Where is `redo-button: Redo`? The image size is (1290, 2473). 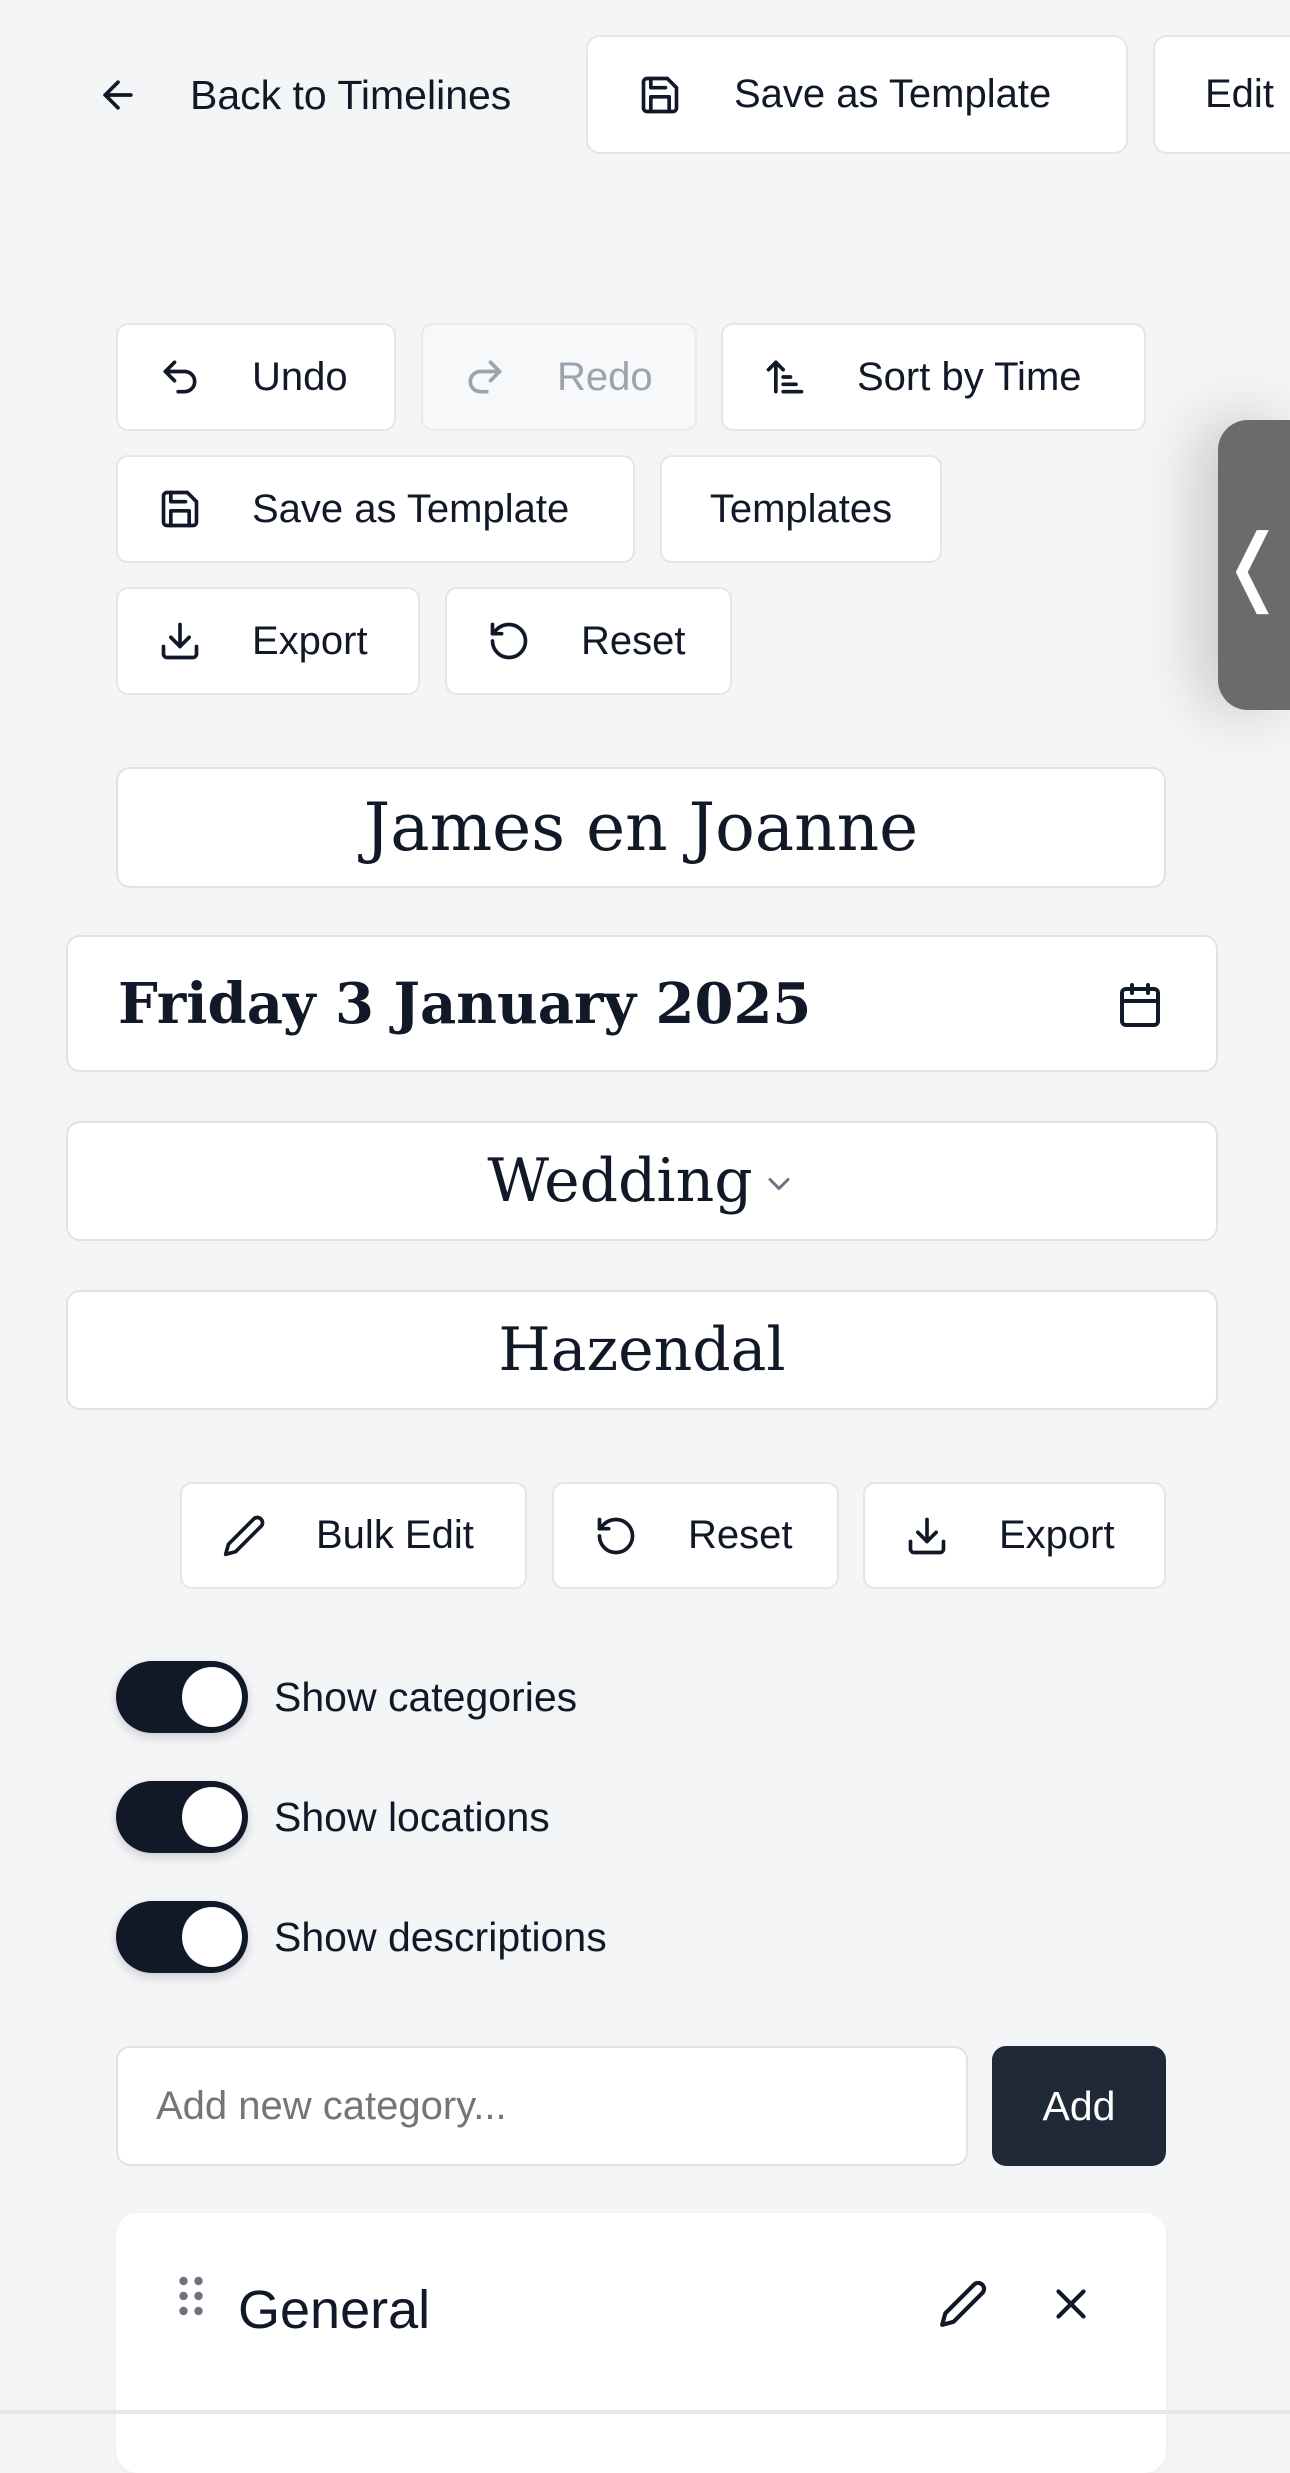 redo-button: Redo is located at coordinates (559, 377).